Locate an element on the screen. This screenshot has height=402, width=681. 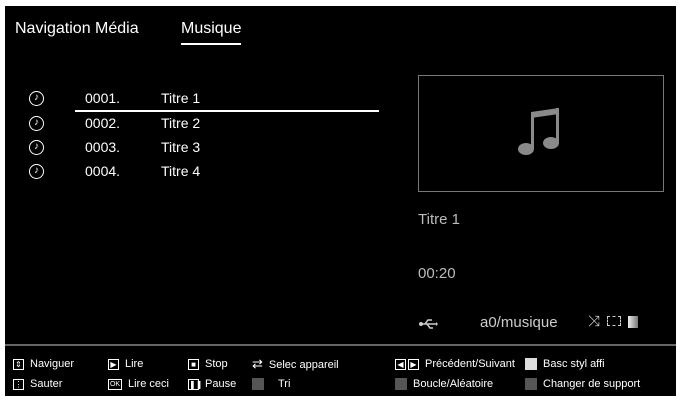
white-key-icon is located at coordinates (531, 364).